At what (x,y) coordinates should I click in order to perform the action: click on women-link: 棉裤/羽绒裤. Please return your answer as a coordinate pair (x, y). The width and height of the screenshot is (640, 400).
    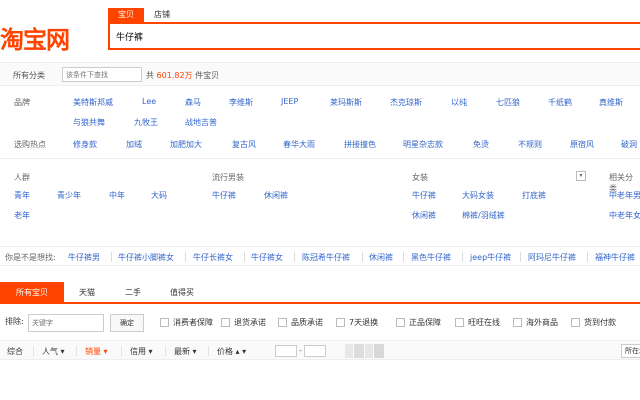
    Looking at the image, I should click on (483, 215).